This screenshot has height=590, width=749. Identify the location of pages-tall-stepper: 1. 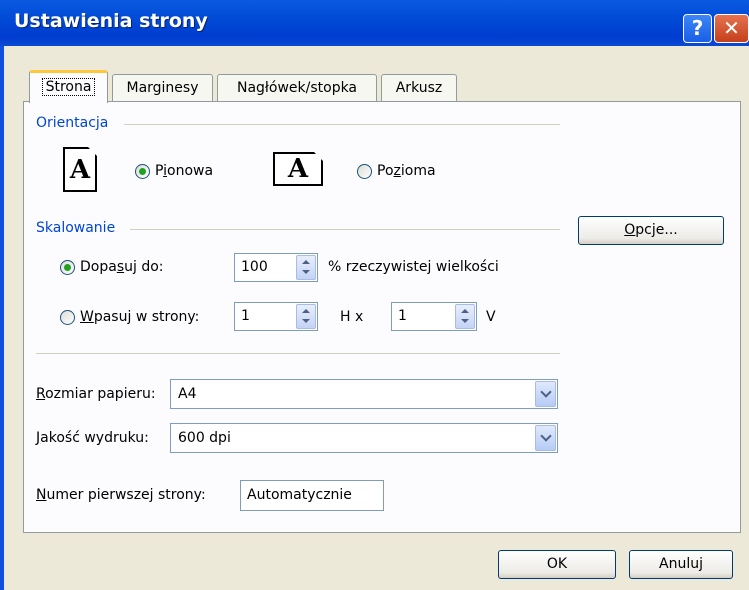
(434, 316).